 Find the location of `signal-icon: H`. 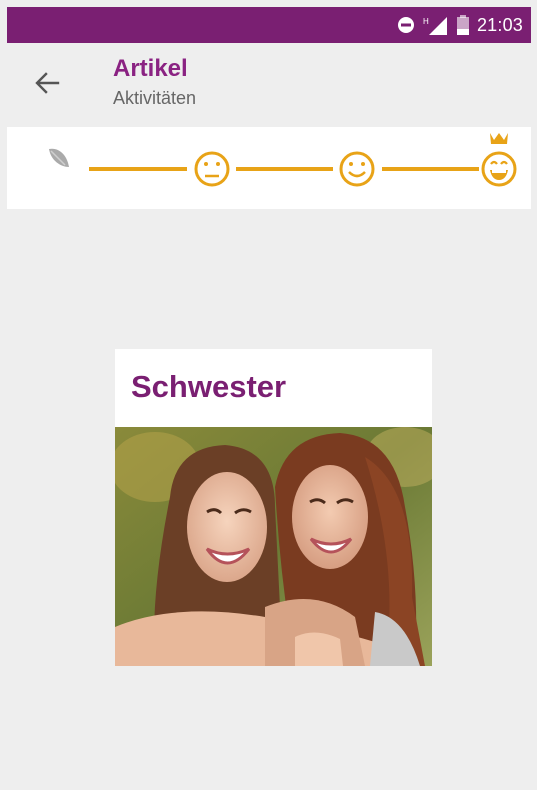

signal-icon: H is located at coordinates (435, 26).